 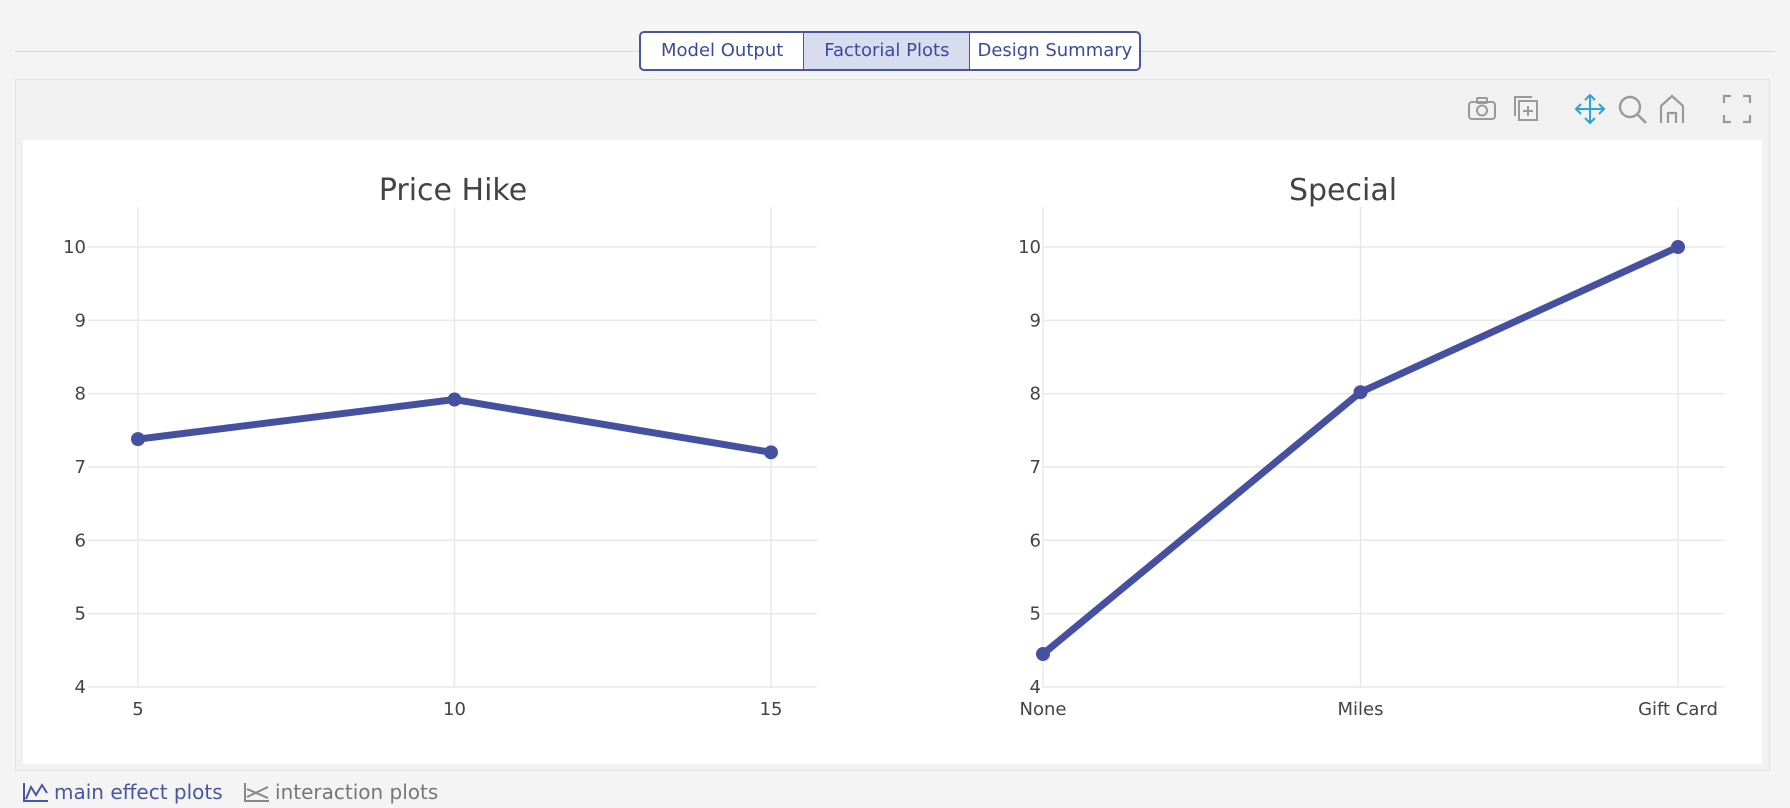 I want to click on x-tick-label: Miles, so click(x=1361, y=709).